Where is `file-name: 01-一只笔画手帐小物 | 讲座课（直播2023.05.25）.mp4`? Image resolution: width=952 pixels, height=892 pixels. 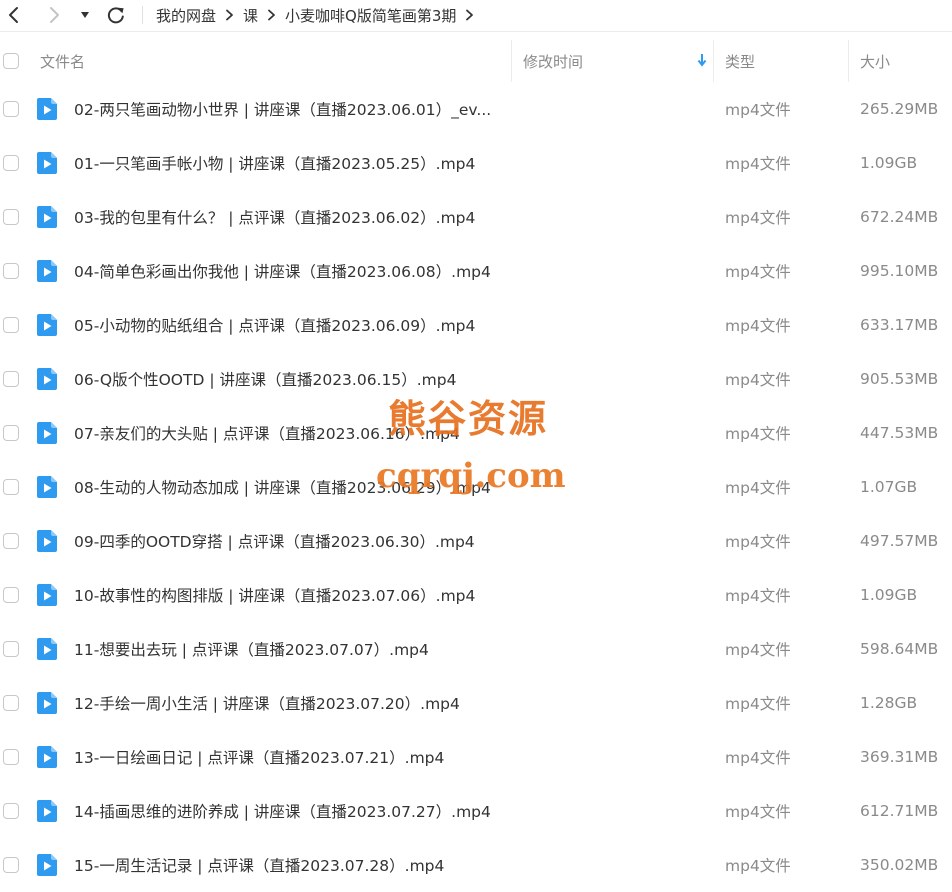
file-name: 01-一只笔画手帐小物 | 讲座课（直播2023.05.25）.mp4 is located at coordinates (289, 163).